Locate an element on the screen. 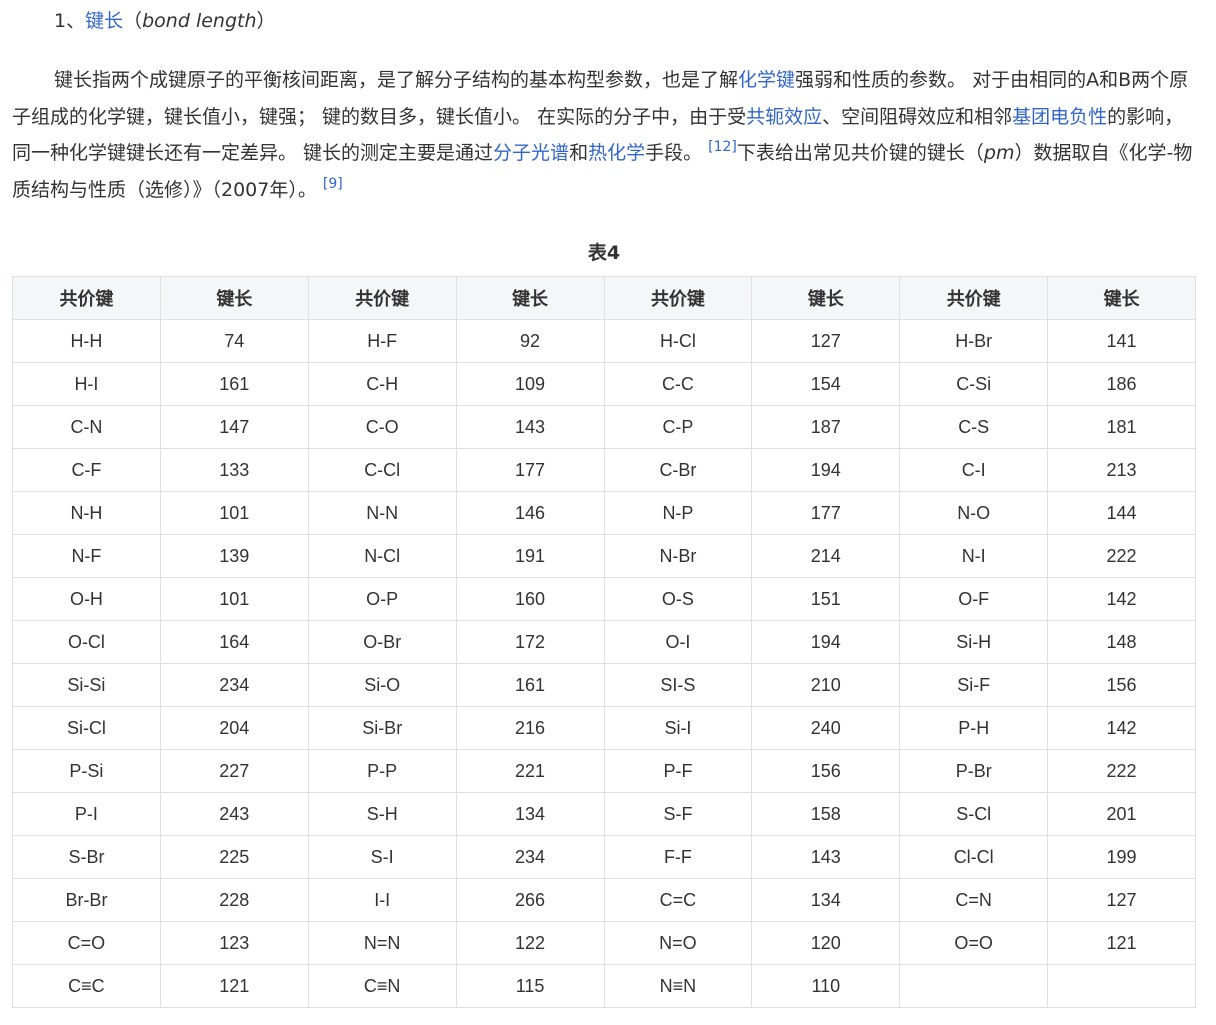  bond-cell: C-O is located at coordinates (382, 427).